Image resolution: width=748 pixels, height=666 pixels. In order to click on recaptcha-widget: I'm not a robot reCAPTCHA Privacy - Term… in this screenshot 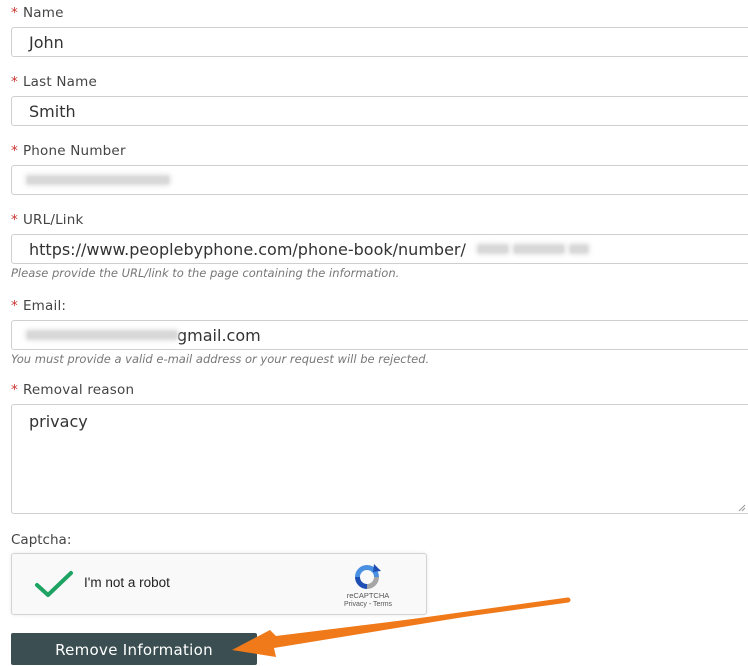, I will do `click(219, 584)`.